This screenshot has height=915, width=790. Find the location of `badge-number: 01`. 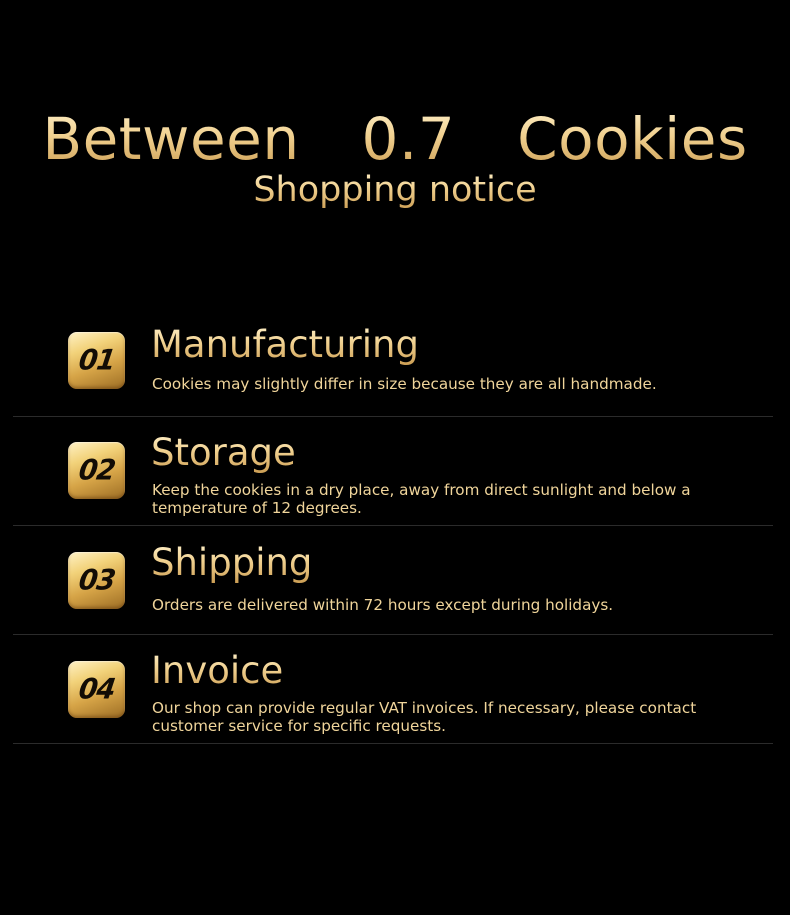

badge-number: 01 is located at coordinates (96, 360).